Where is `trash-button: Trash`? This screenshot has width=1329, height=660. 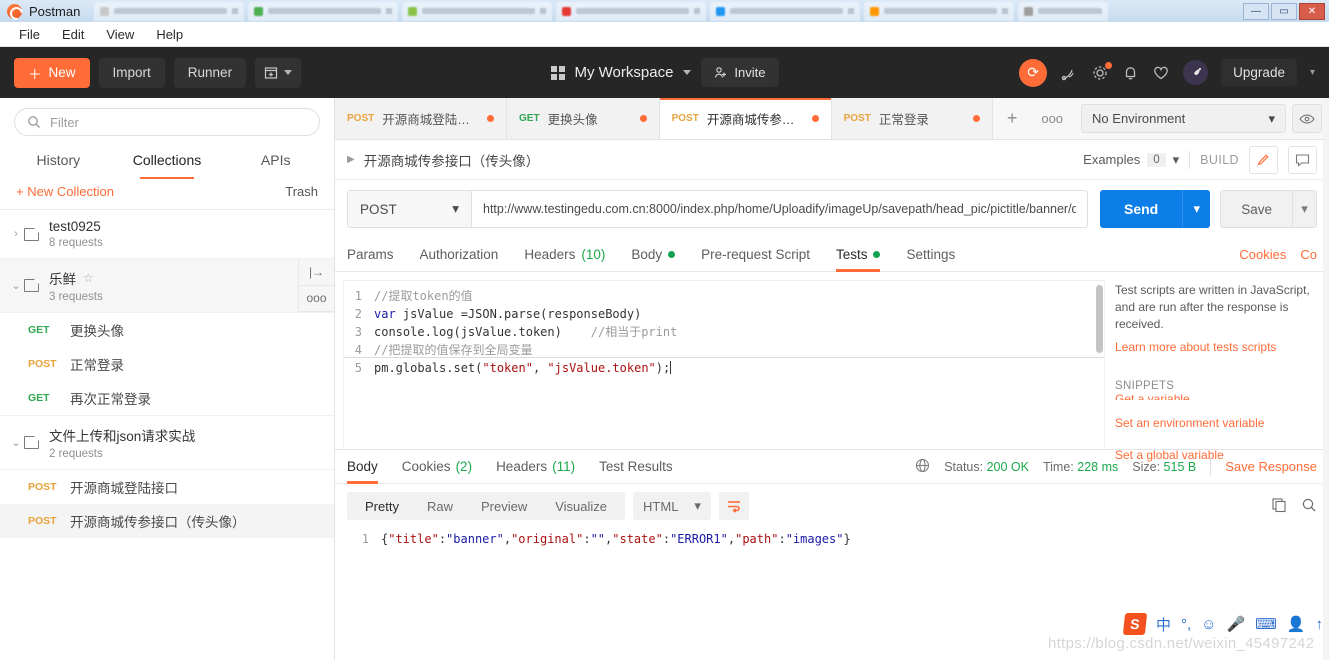
trash-button: Trash is located at coordinates (301, 191).